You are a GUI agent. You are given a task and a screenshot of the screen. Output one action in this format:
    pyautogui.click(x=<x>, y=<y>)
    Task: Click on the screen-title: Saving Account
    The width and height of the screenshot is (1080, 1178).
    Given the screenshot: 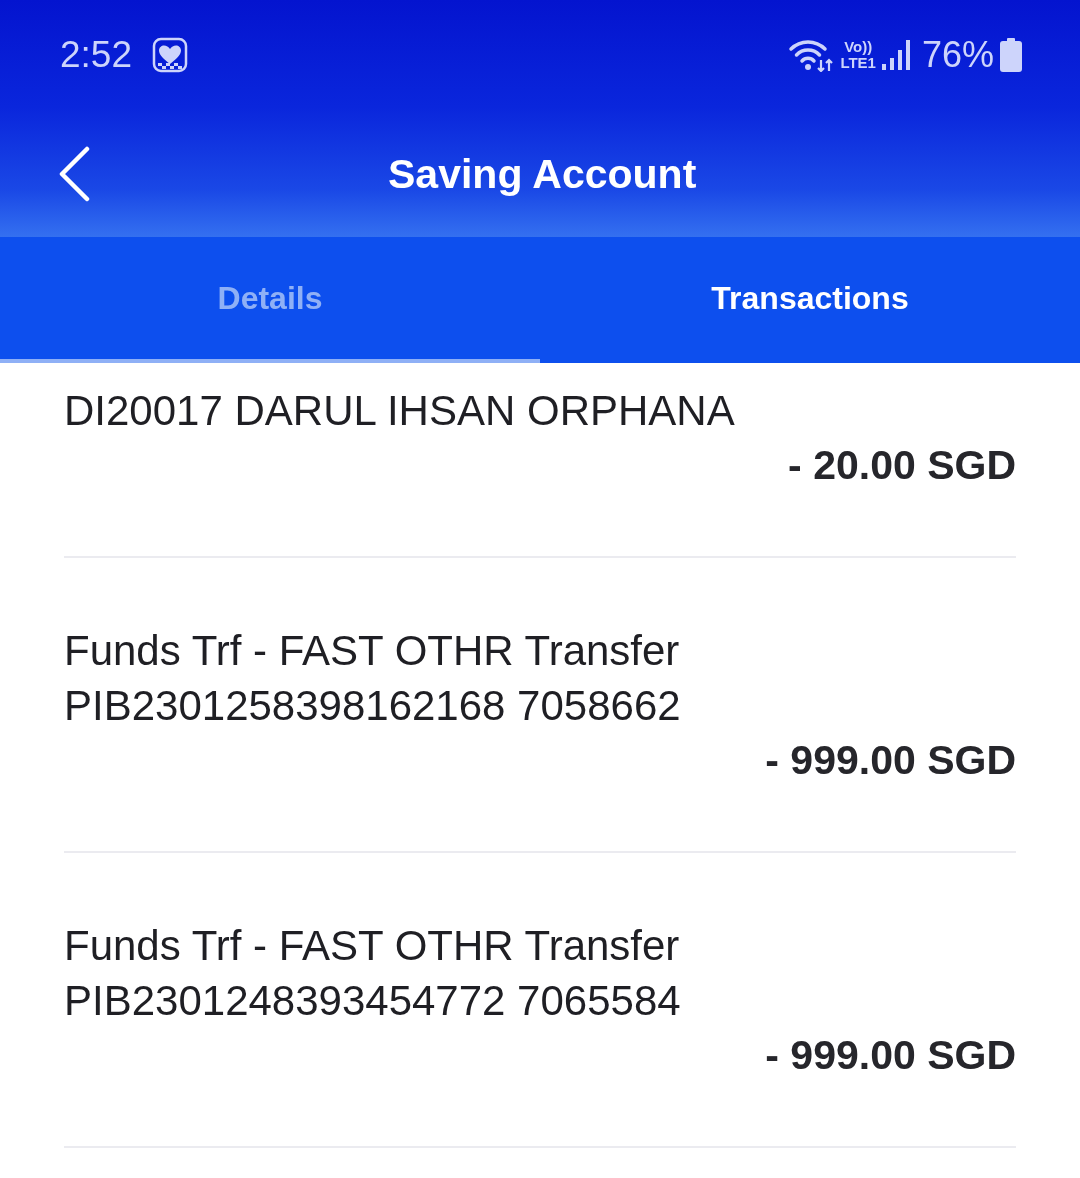 What is the action you would take?
    pyautogui.click(x=542, y=174)
    